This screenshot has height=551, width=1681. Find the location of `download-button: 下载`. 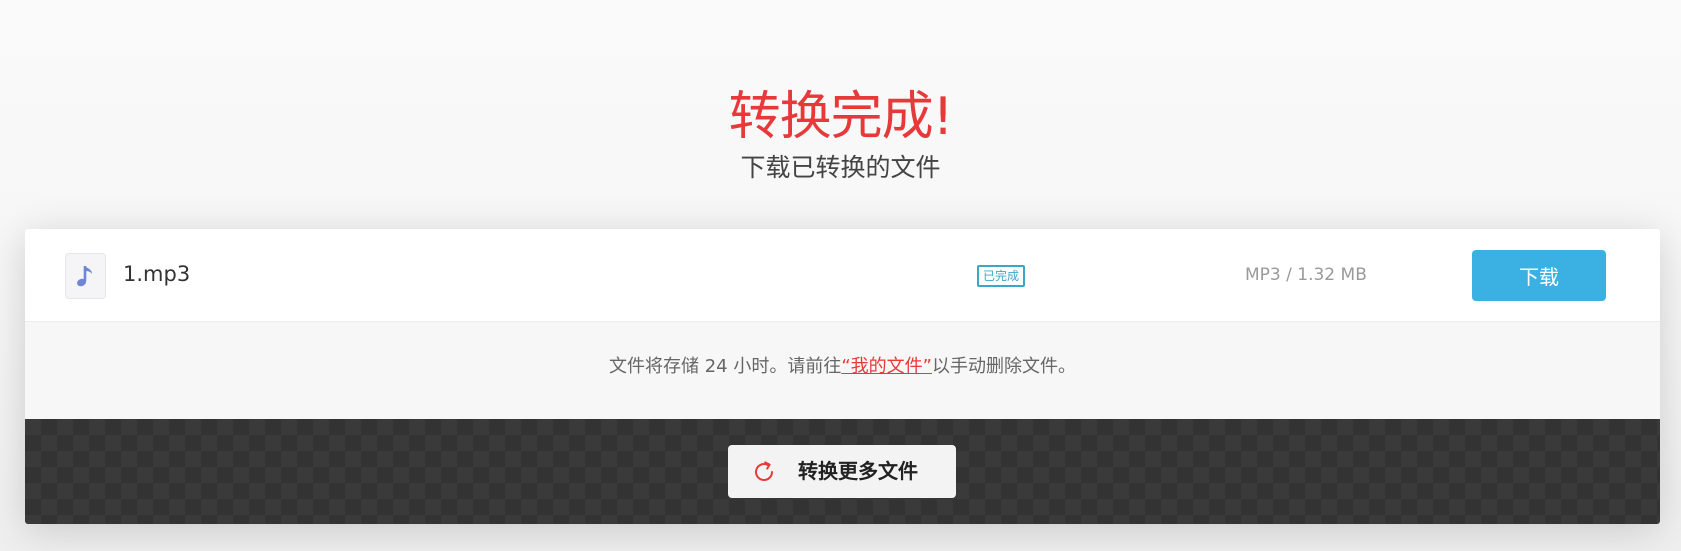

download-button: 下载 is located at coordinates (1539, 275).